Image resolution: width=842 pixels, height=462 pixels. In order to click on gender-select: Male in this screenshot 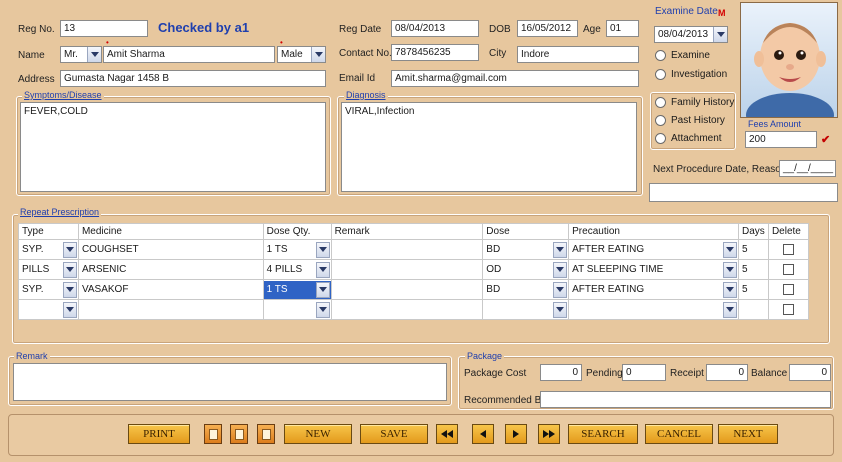, I will do `click(301, 54)`.